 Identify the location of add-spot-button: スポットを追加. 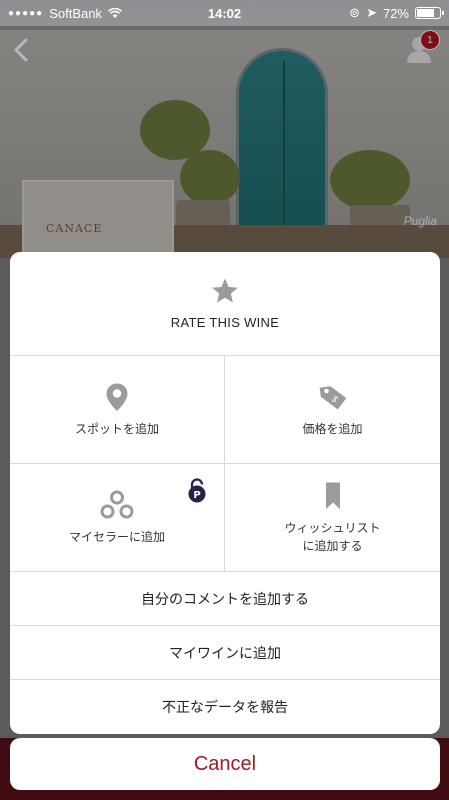
(117, 410).